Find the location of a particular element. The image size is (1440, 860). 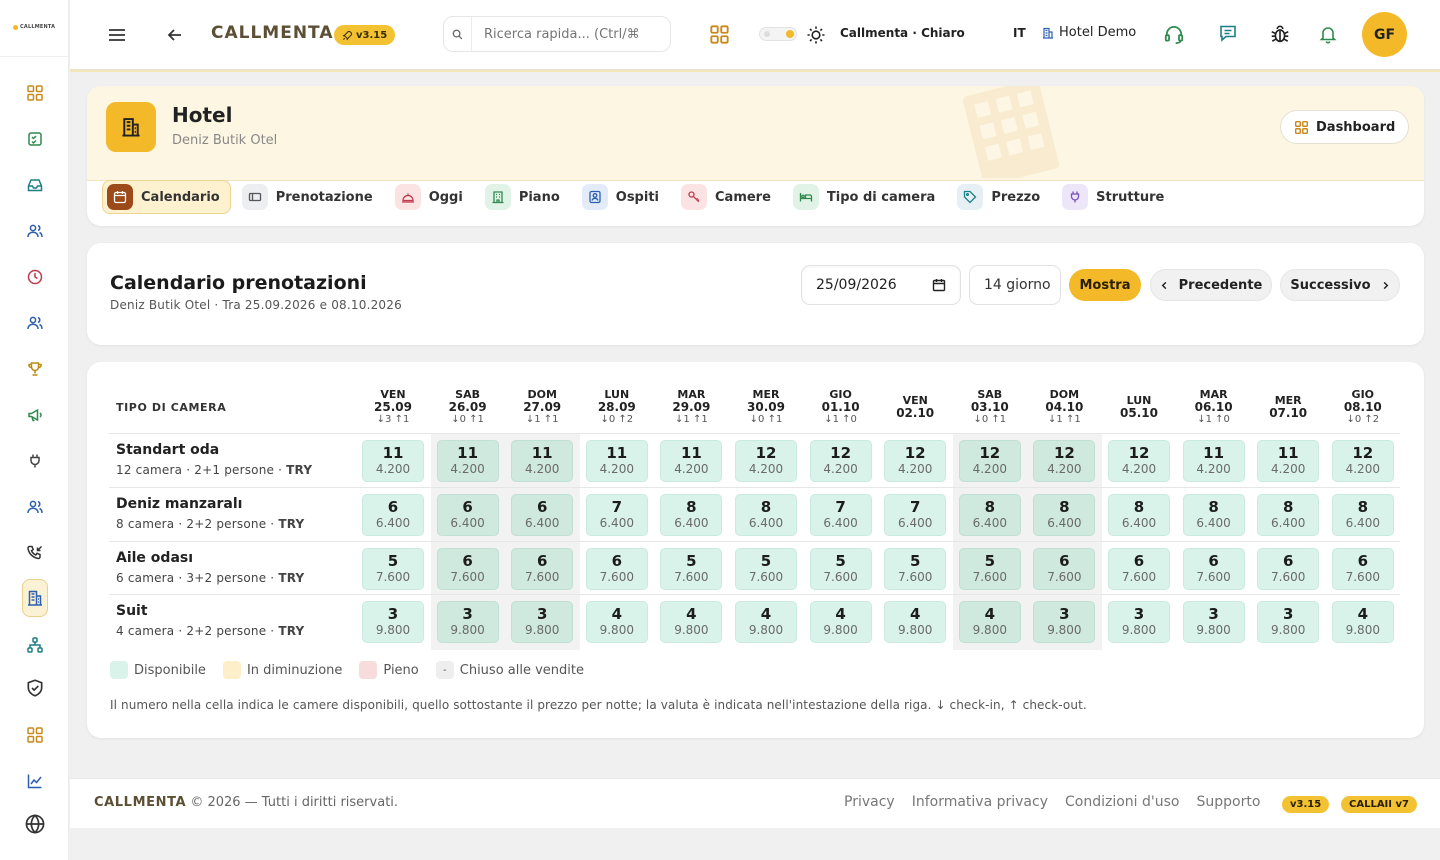

sidebar-item-contacts is located at coordinates (35, 231).